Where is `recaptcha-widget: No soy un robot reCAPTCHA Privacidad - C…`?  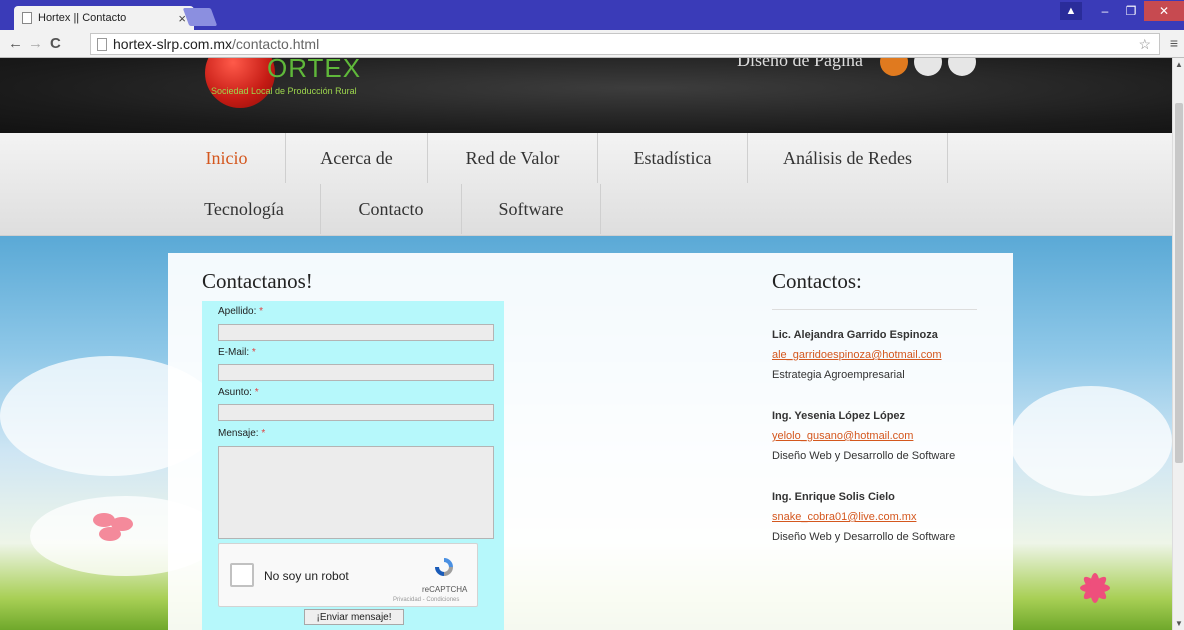
recaptcha-widget: No soy un robot reCAPTCHA Privacidad - C… is located at coordinates (348, 575).